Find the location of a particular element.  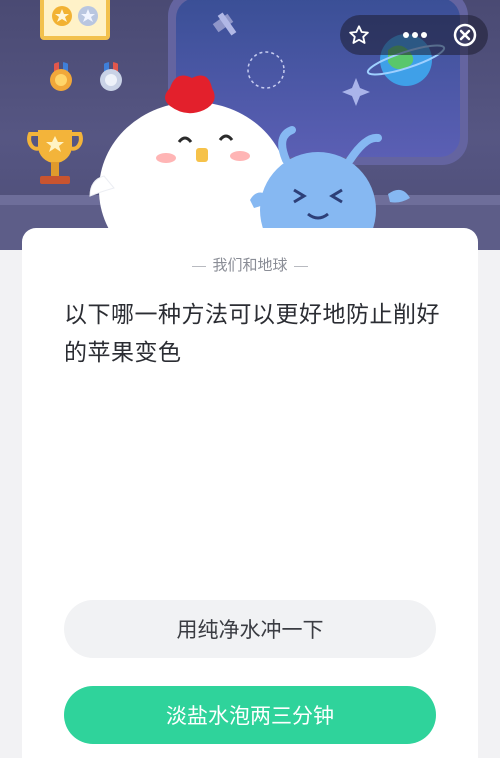

more-button is located at coordinates (415, 35).